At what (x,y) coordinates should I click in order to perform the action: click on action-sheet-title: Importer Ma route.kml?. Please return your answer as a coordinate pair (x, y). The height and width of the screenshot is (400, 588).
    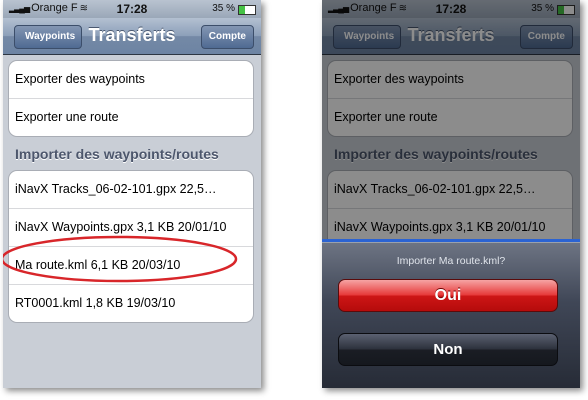
    Looking at the image, I should click on (451, 261).